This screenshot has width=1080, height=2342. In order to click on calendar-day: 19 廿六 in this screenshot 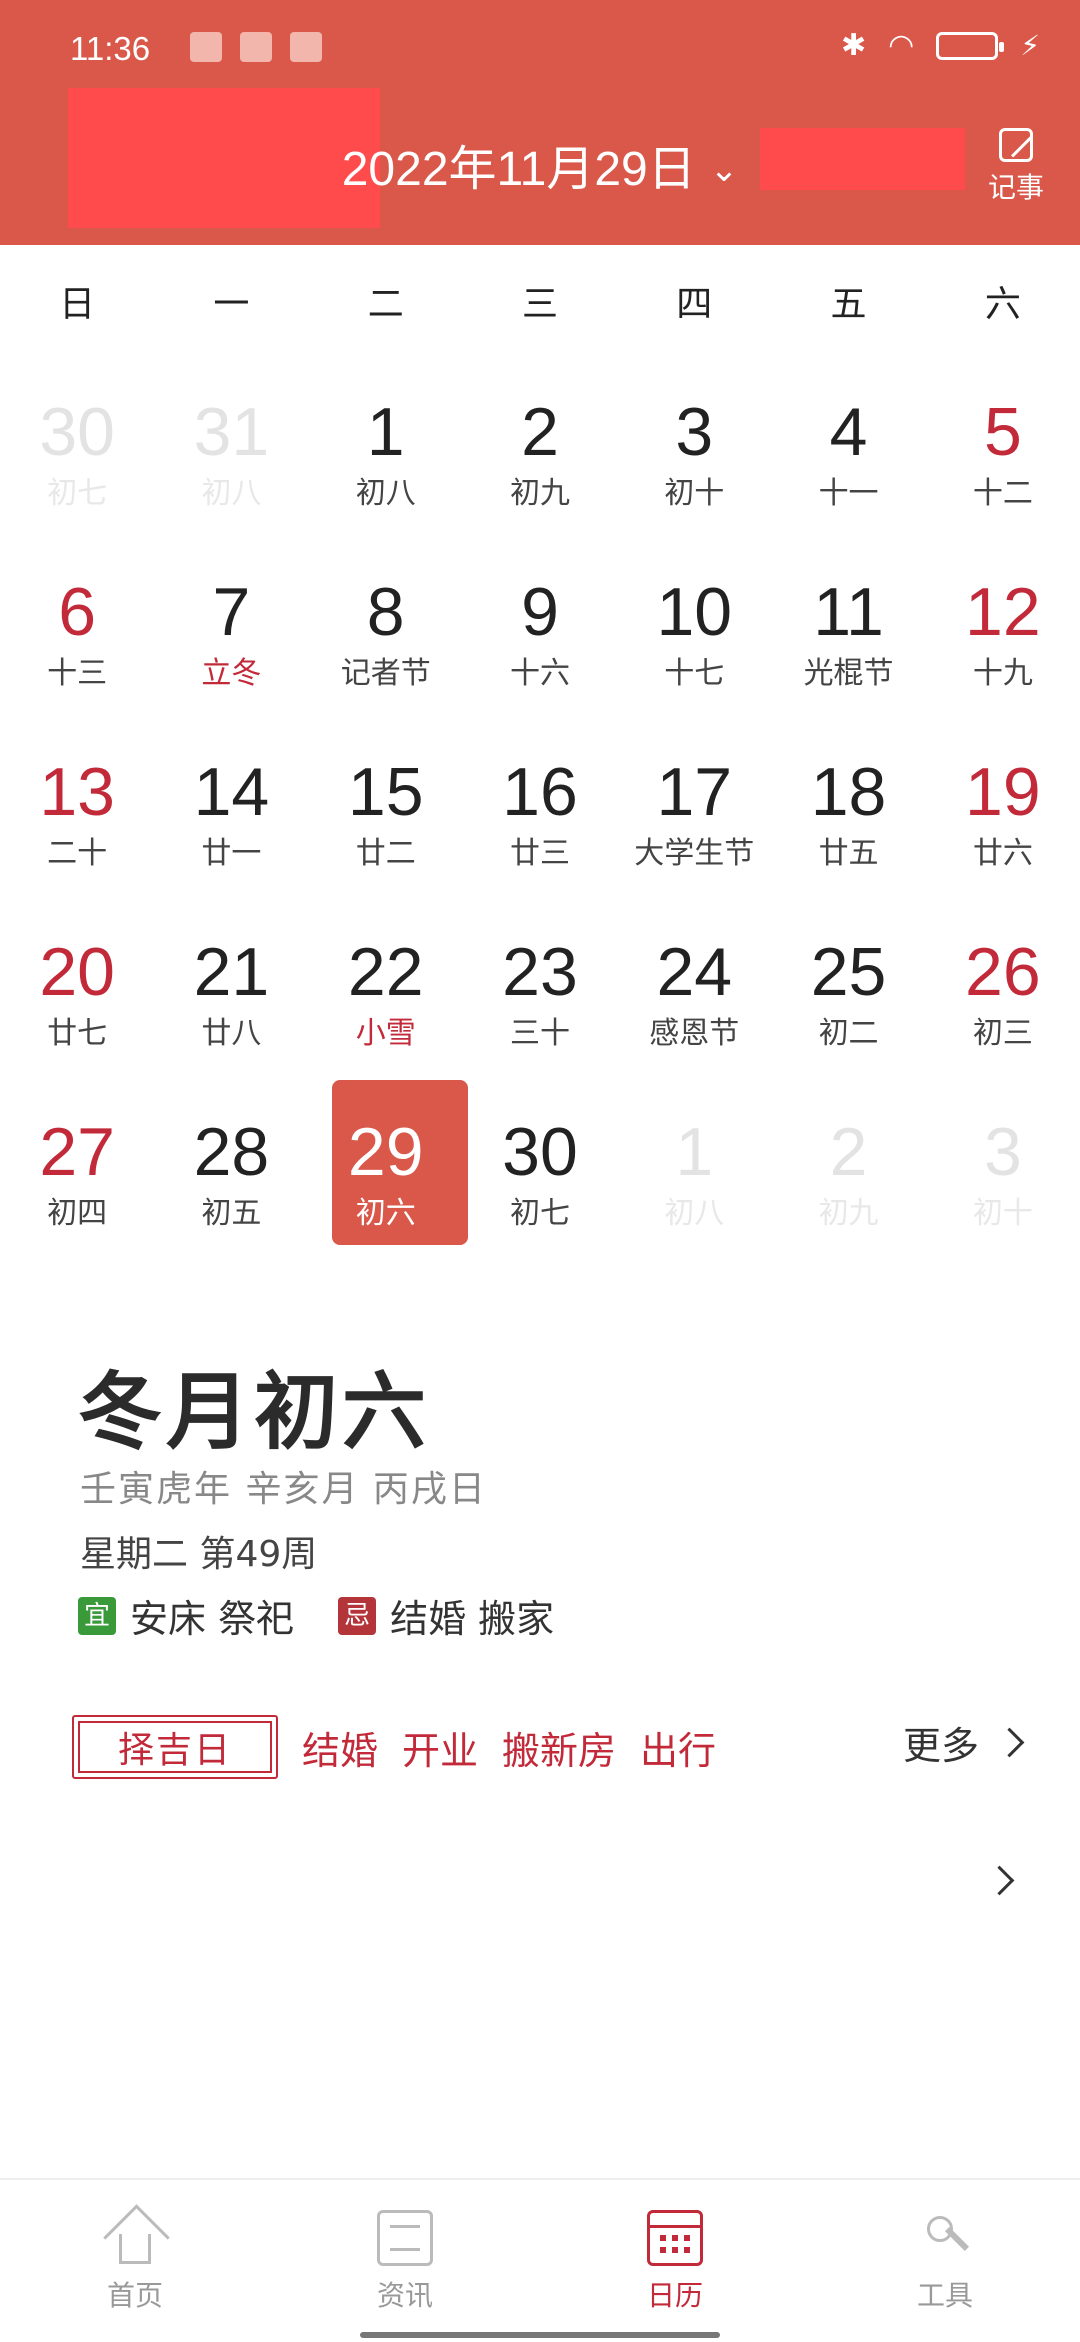, I will do `click(1003, 802)`.